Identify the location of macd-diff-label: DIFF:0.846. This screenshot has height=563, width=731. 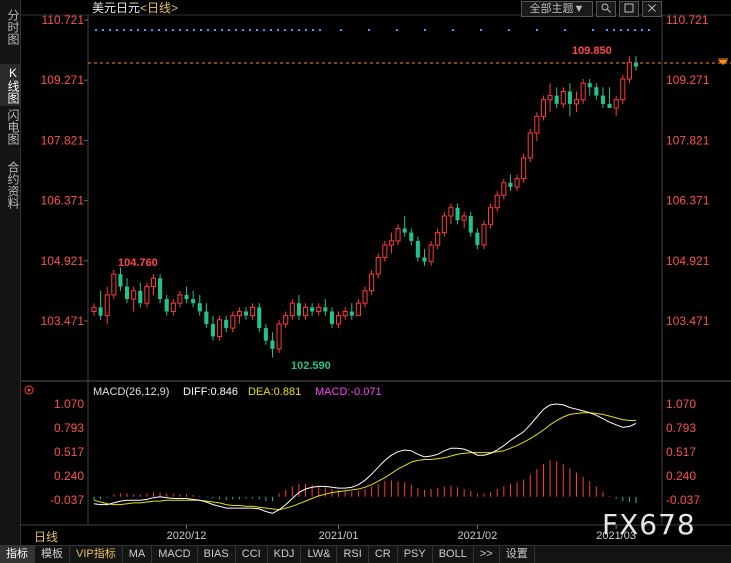
(210, 392).